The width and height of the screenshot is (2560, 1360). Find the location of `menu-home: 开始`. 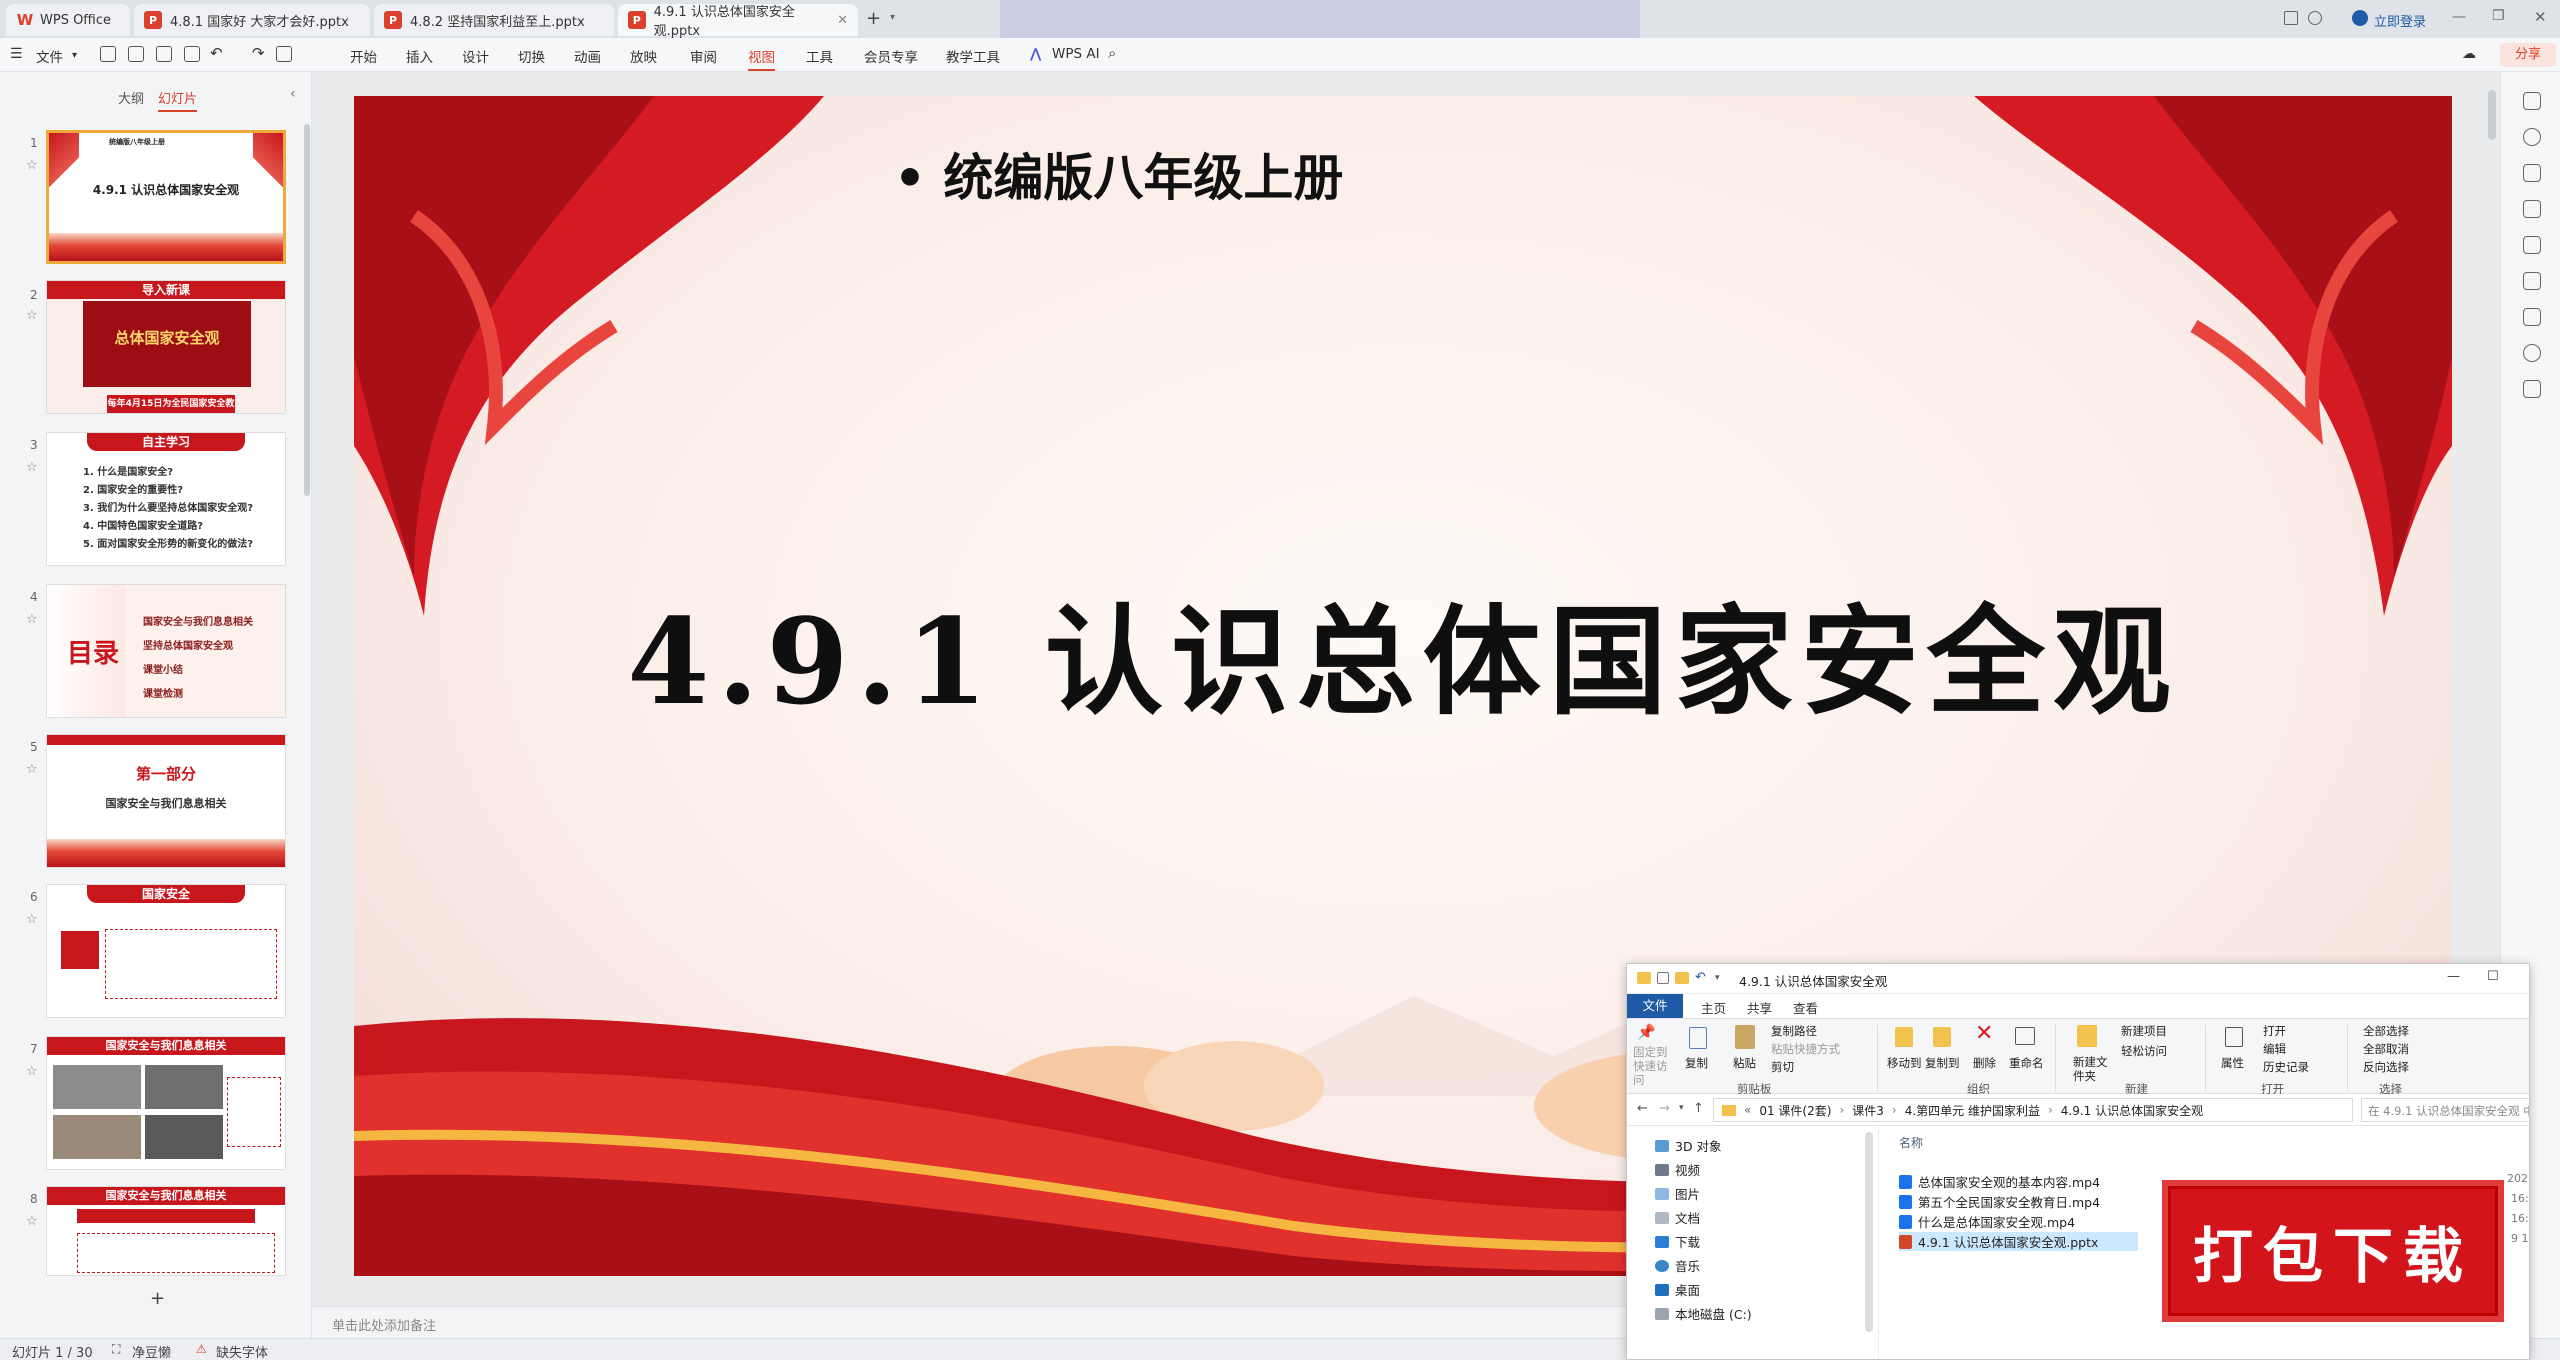

menu-home: 开始 is located at coordinates (363, 56).